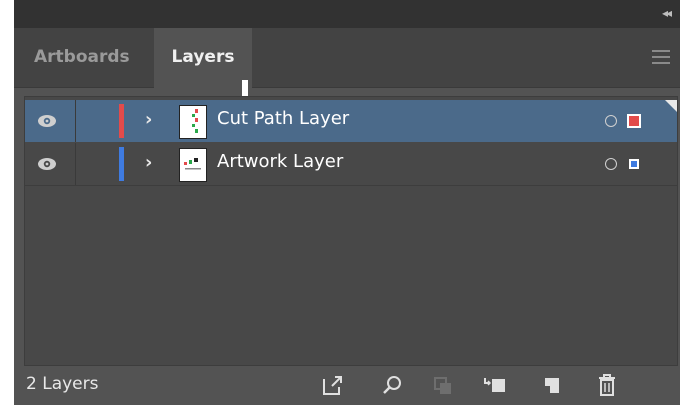 The image size is (680, 405). Describe the element at coordinates (333, 385) in the screenshot. I see `export-icon` at that location.